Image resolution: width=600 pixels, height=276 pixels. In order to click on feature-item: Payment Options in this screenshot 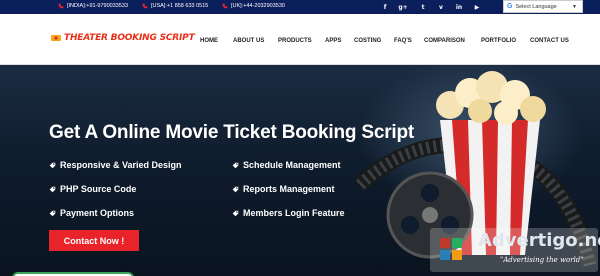, I will do `click(91, 213)`.